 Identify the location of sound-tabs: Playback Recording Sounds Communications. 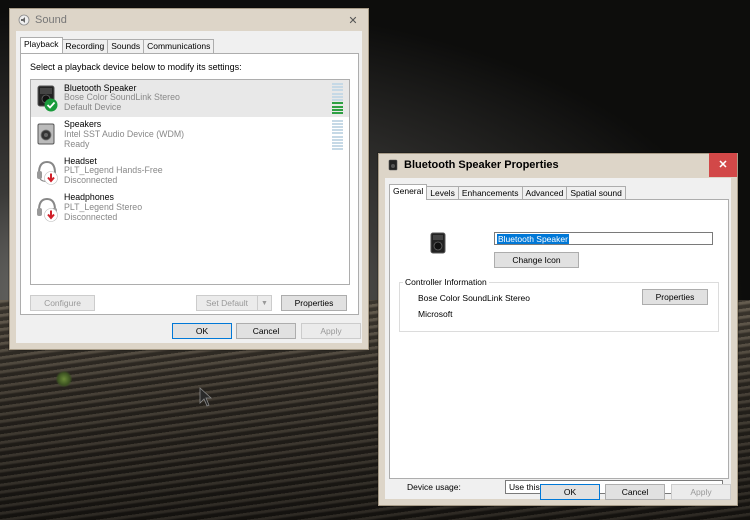
(117, 45).